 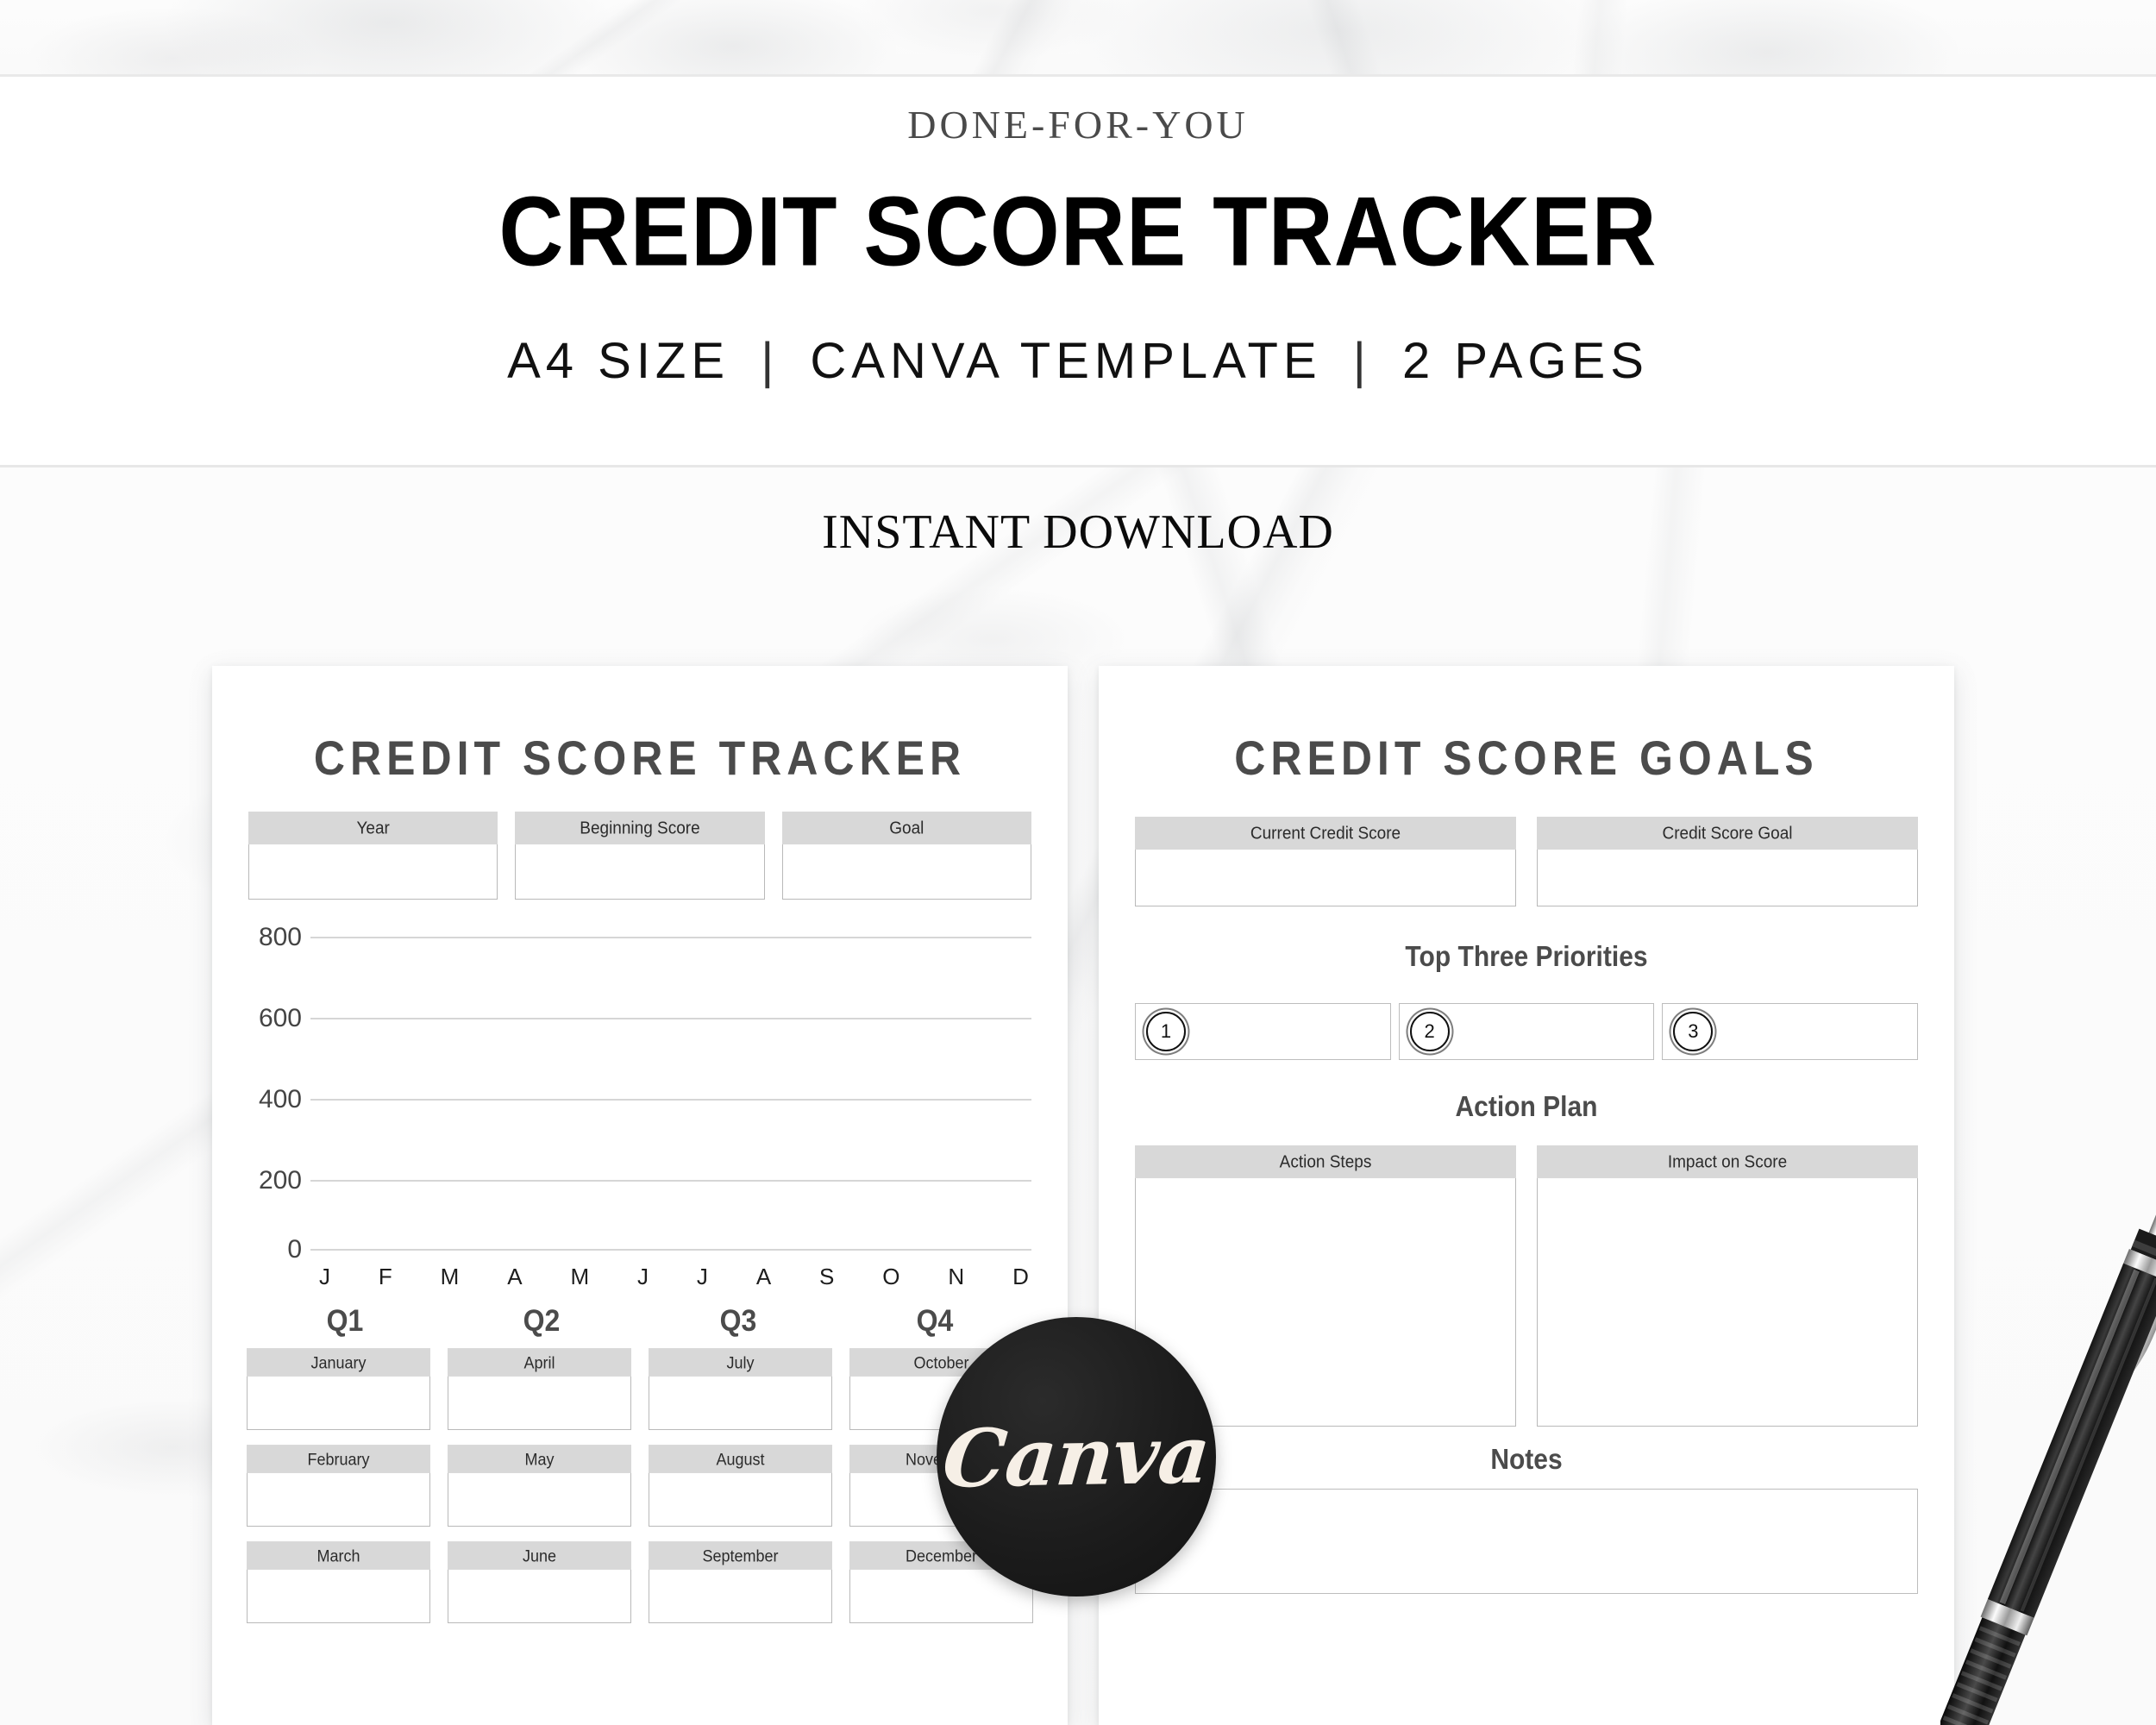 I want to click on header-eyebrow: DONE-FOR-YOU, so click(x=1078, y=125).